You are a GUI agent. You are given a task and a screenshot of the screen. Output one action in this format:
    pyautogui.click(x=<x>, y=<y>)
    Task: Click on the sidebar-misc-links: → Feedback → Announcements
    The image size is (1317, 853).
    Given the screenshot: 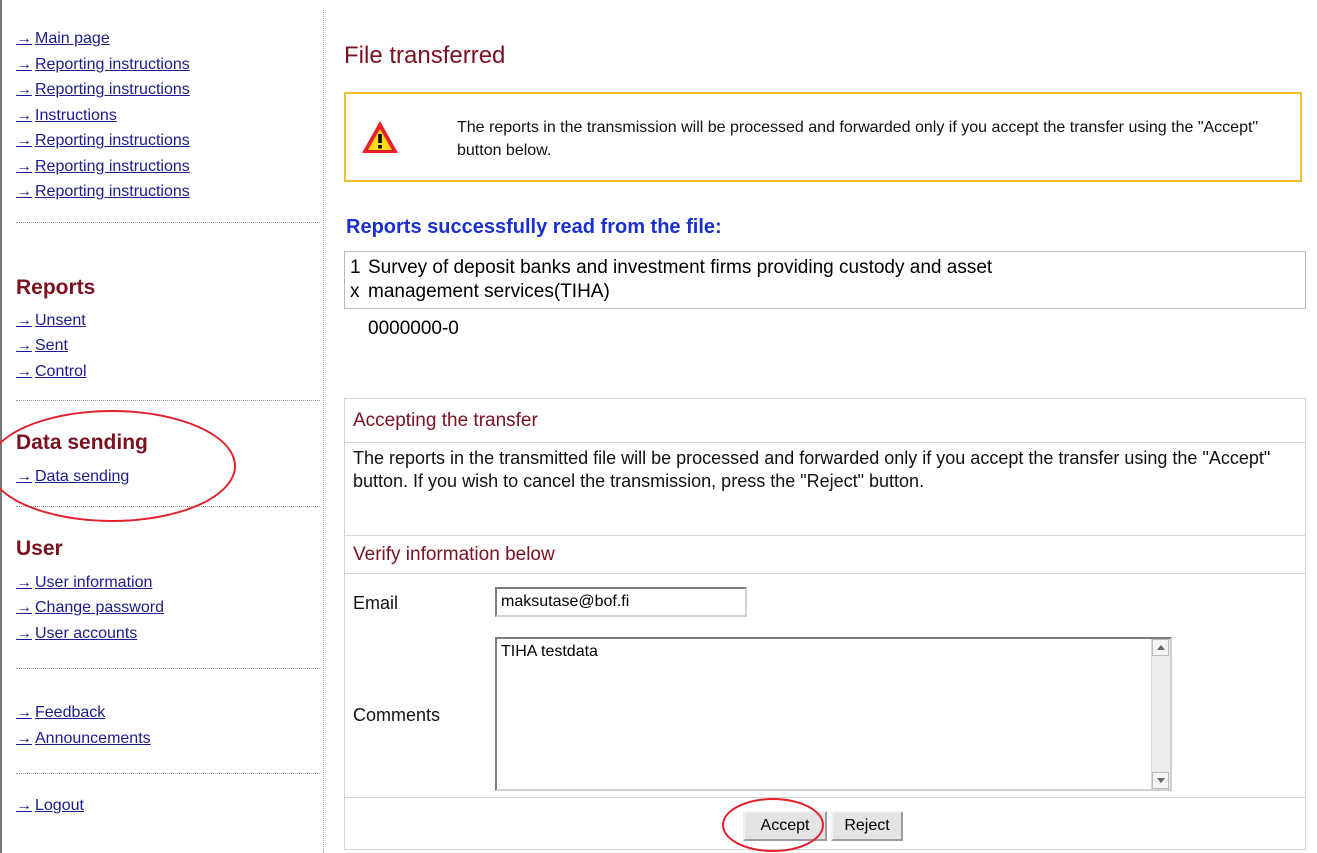 What is the action you would take?
    pyautogui.click(x=169, y=725)
    